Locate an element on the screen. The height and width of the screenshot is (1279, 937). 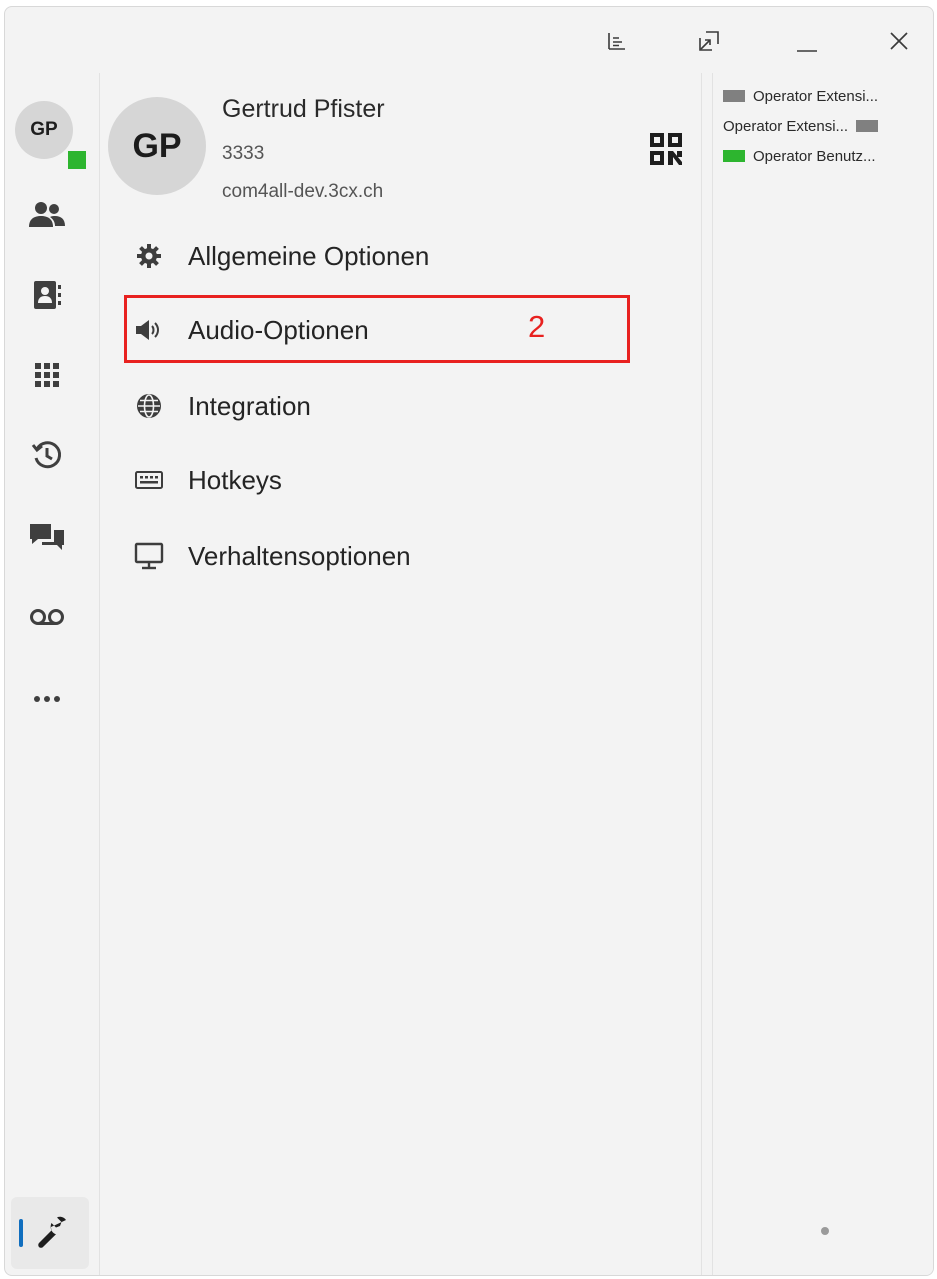
menu-item-allgemeine-optionen: Allgemeine Optionen is located at coordinates (404, 256).